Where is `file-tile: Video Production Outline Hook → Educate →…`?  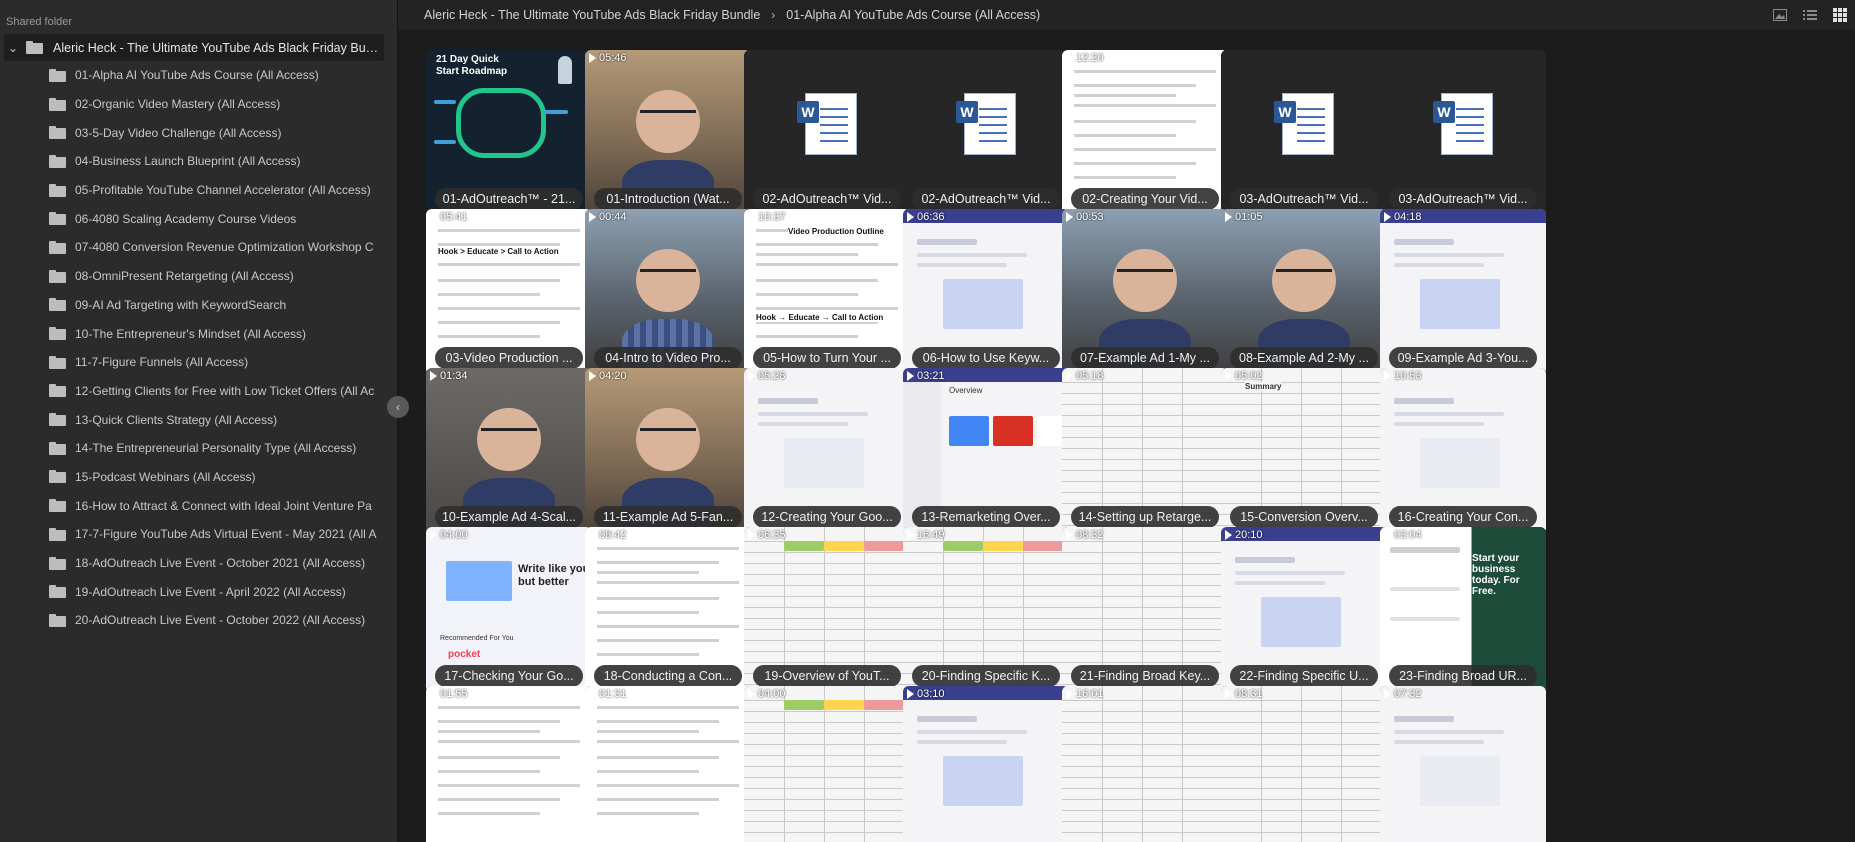
file-tile: Video Production Outline Hook → Educate →… is located at coordinates (827, 292).